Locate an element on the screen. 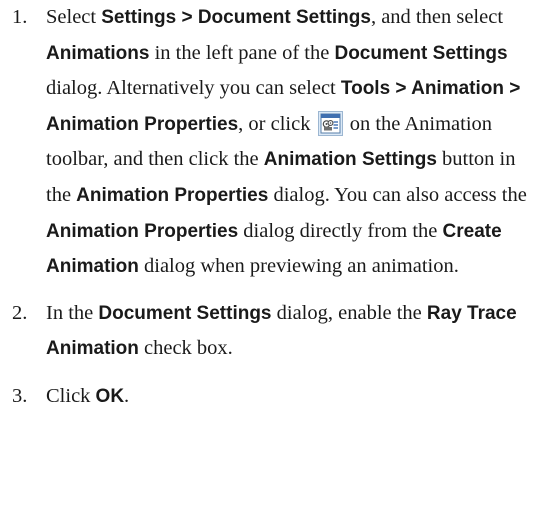 The image size is (550, 519). step-number: 1. is located at coordinates (20, 17).